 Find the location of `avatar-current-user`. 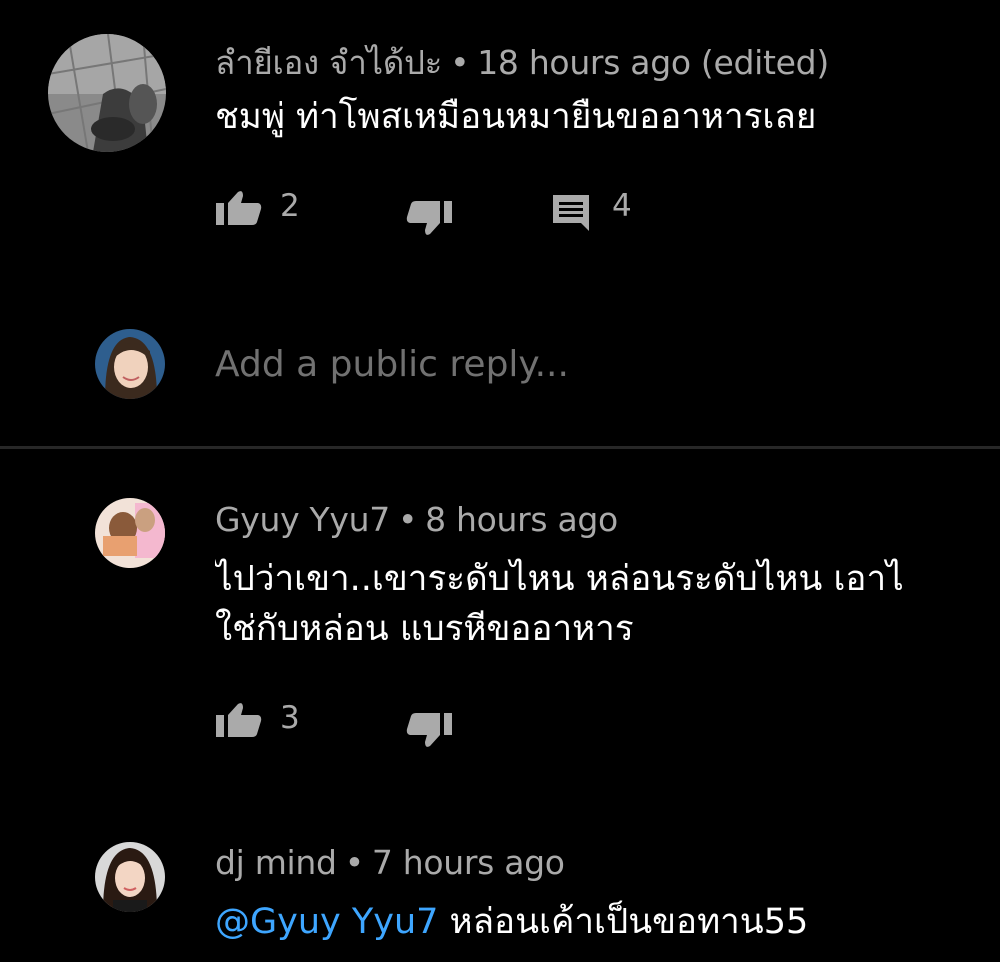

avatar-current-user is located at coordinates (130, 364).